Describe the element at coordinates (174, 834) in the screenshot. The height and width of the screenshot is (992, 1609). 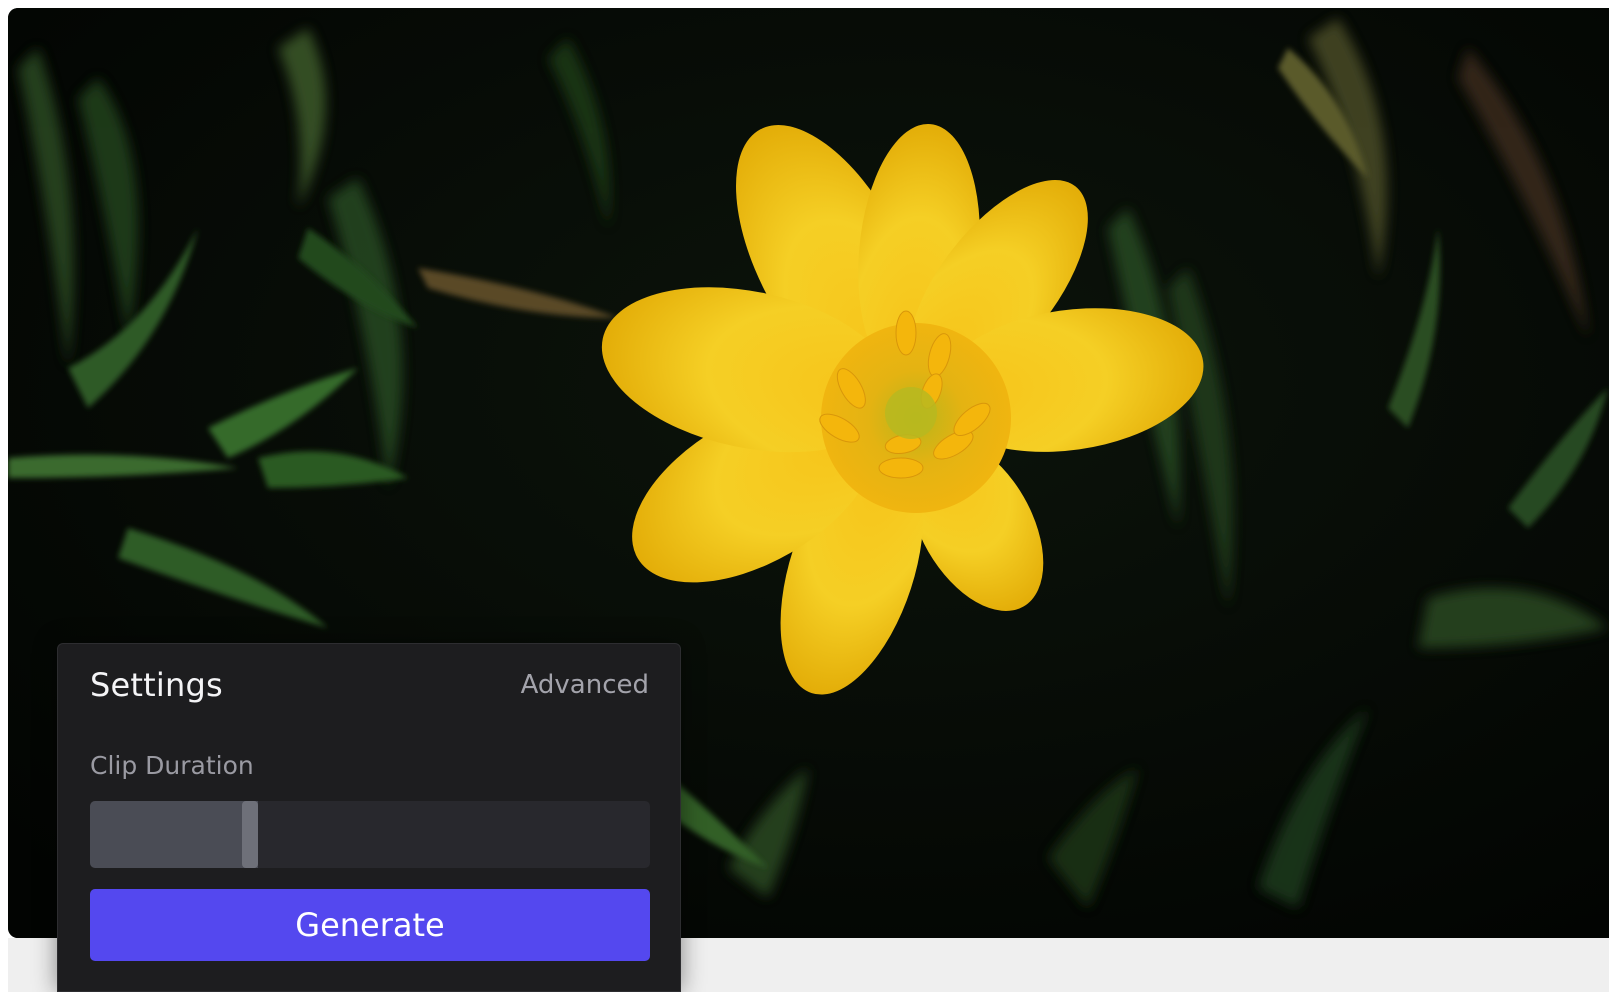
I see `clip-duration-slider-fill` at that location.